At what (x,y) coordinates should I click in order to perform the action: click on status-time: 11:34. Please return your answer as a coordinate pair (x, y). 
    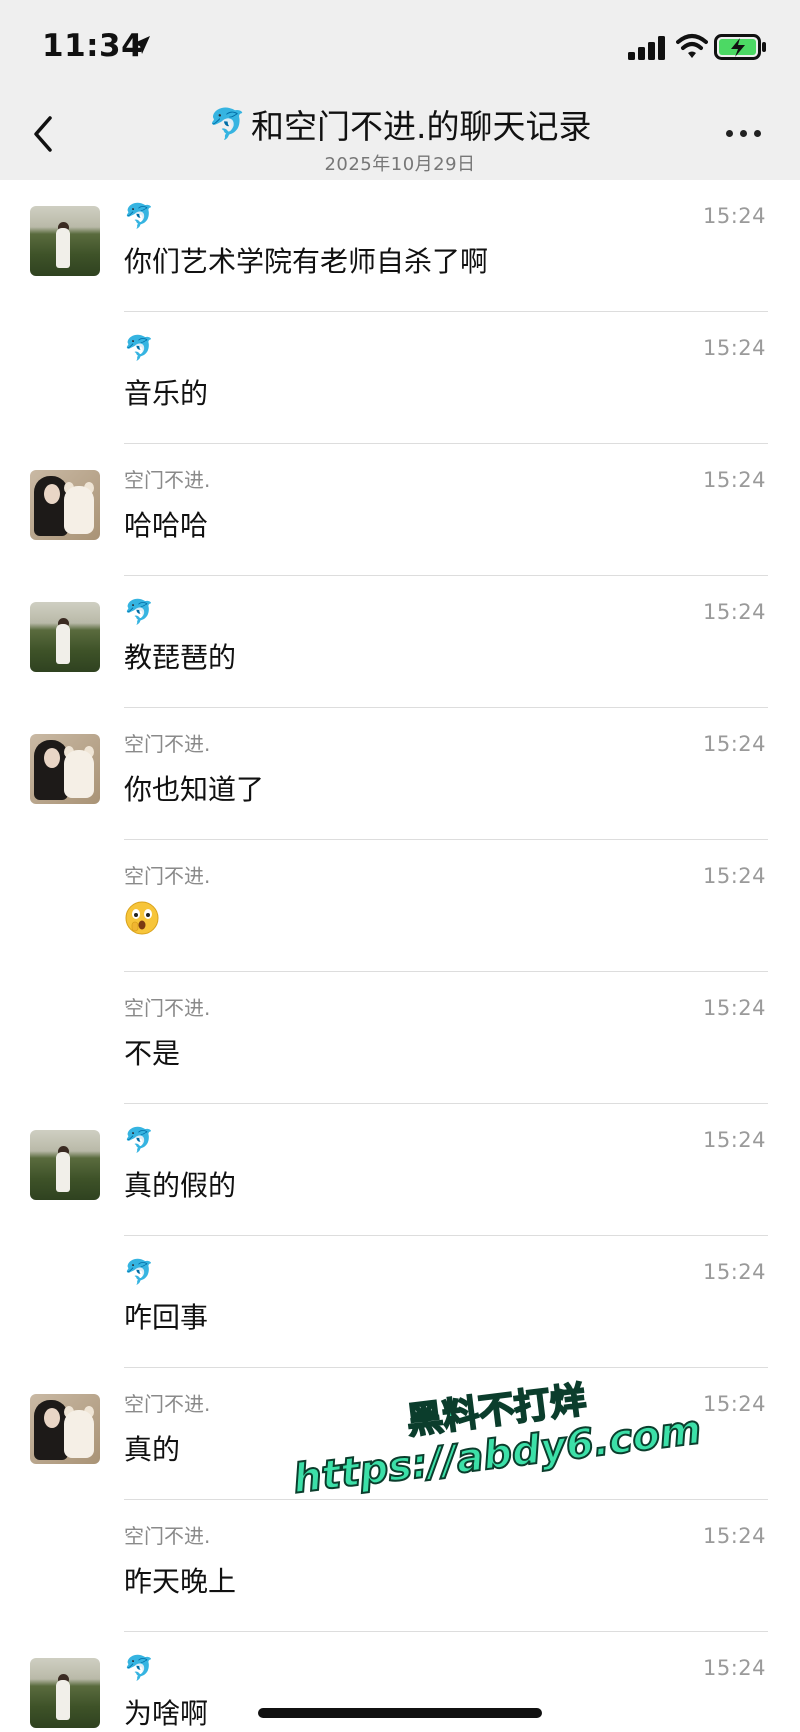
    Looking at the image, I should click on (93, 46).